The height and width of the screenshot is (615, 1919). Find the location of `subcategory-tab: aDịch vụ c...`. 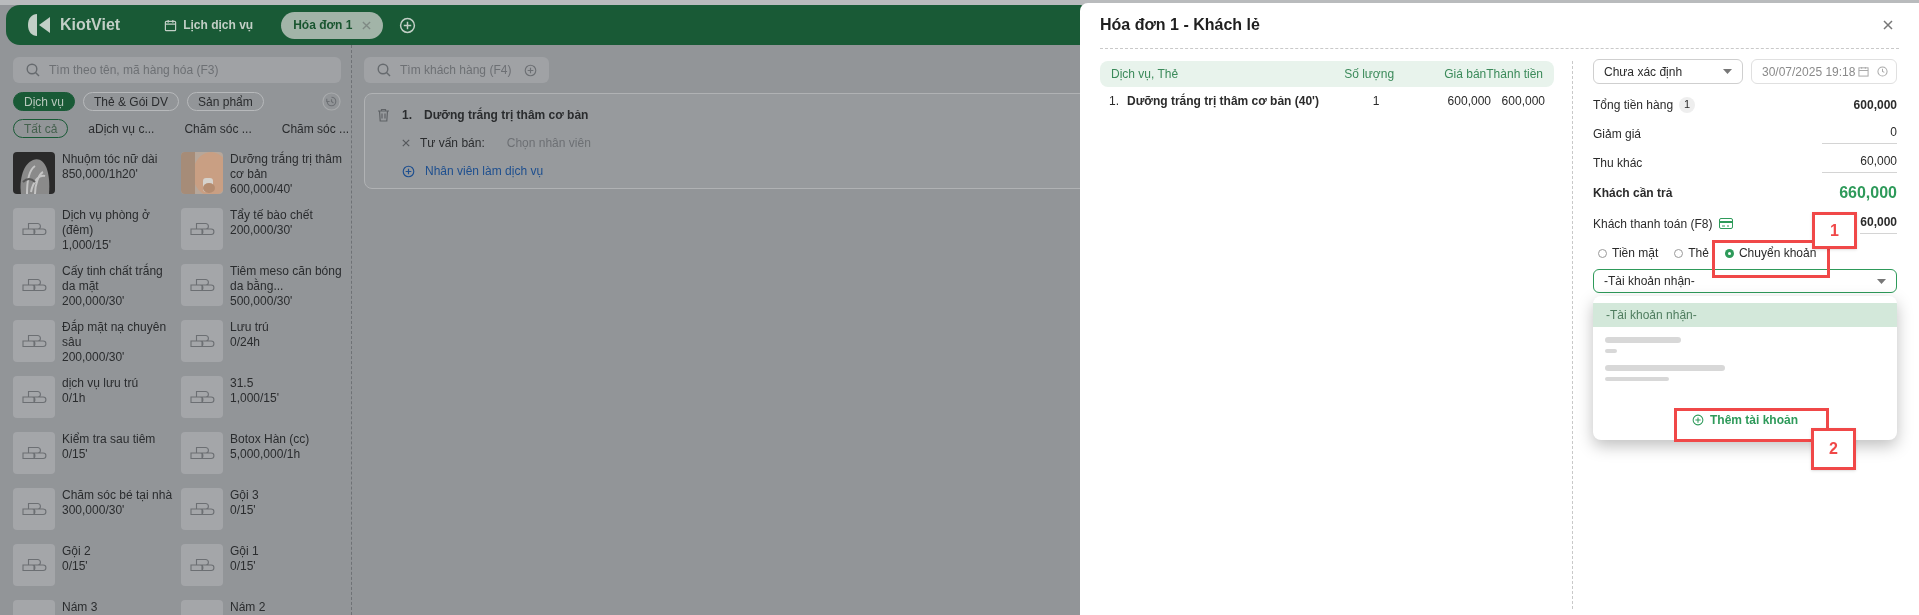

subcategory-tab: aDịch vụ c... is located at coordinates (121, 128).